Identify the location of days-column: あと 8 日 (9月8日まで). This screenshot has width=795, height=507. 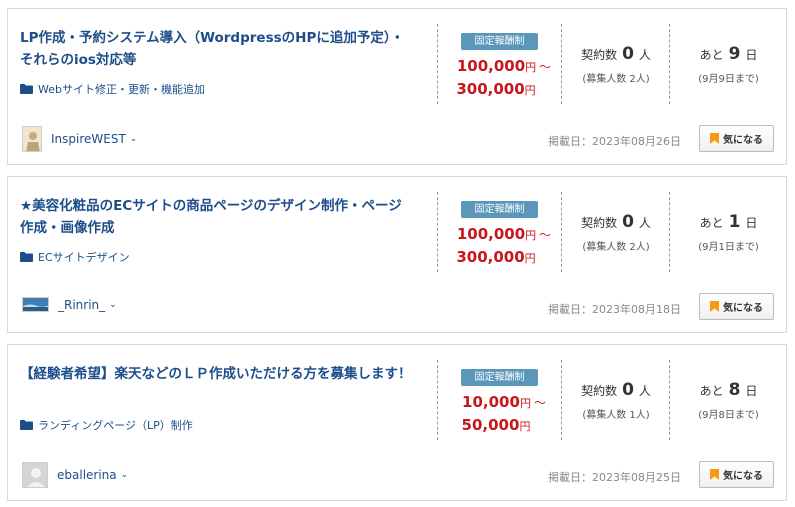
(727, 400).